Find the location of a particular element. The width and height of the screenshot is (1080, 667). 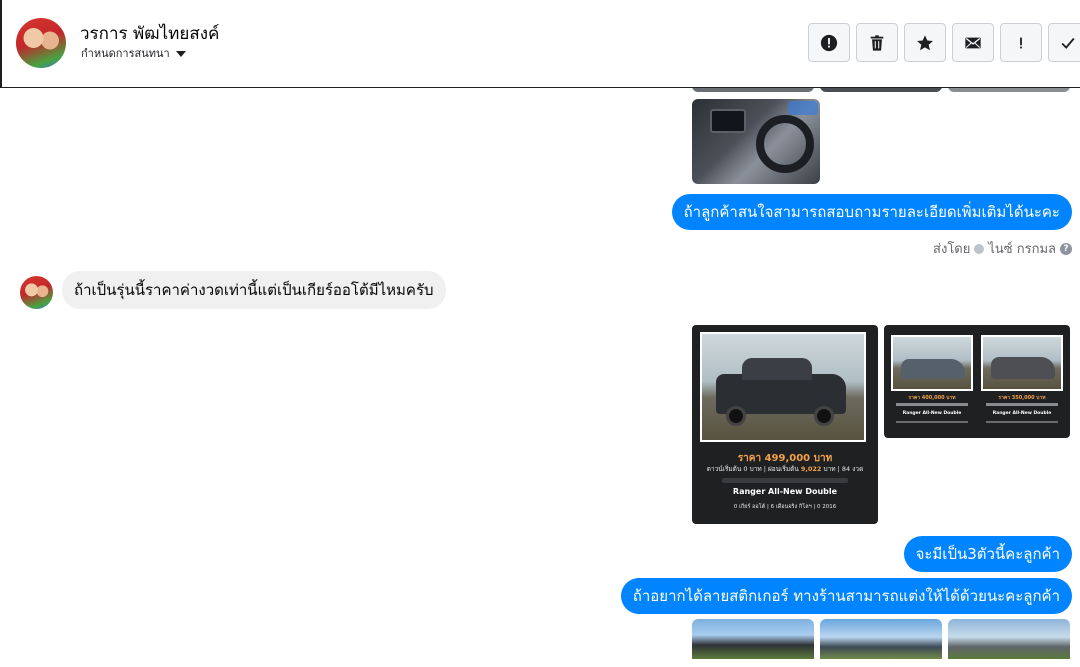

mark-unread-button is located at coordinates (973, 42).